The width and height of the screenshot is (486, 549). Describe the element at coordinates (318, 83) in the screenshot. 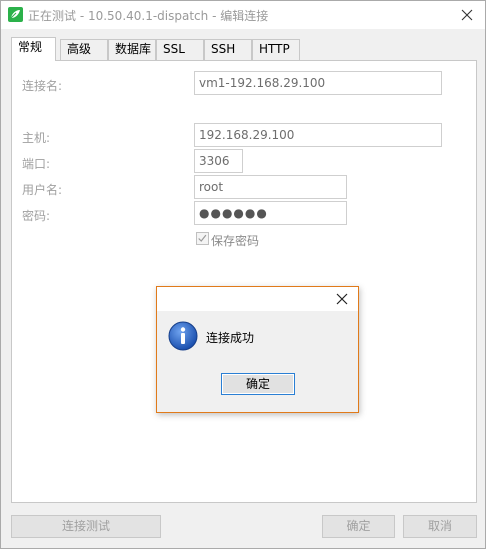

I see `connection-name-input: vm1-192.168.29.100` at that location.